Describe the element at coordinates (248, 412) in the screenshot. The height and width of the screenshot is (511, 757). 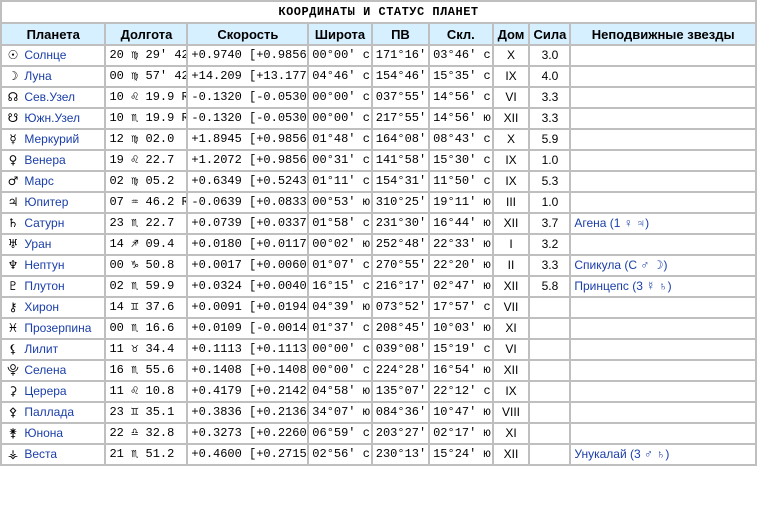
I see `speed-cell: +0.3836 [+0.2136]` at that location.